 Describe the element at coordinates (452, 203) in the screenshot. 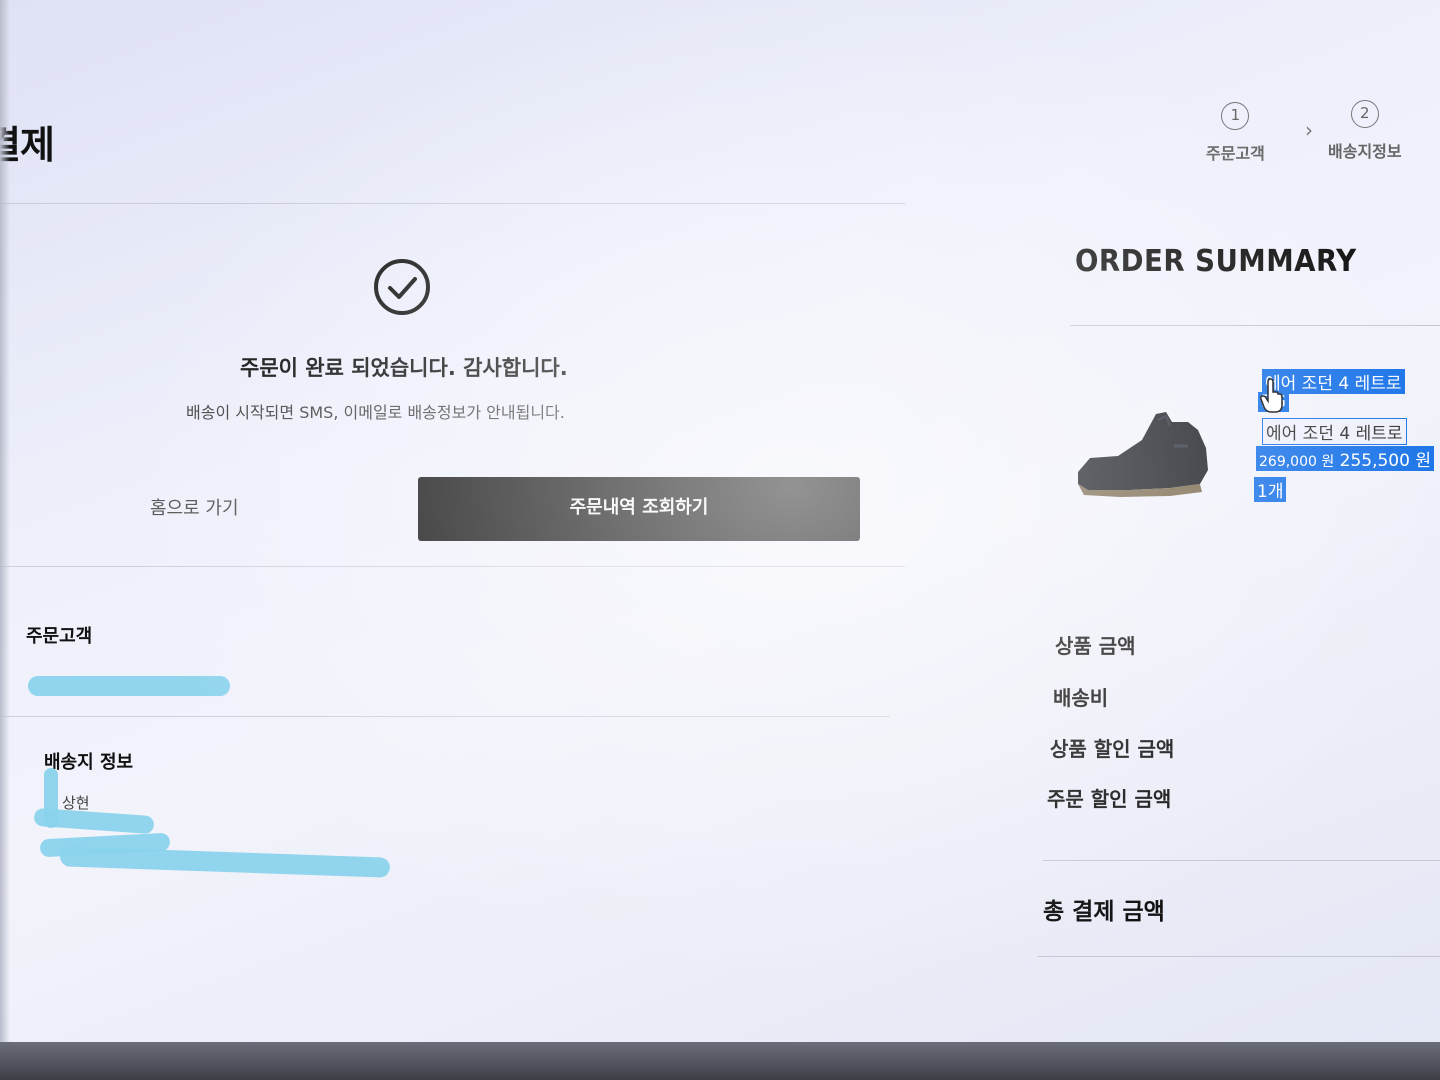

I see `title-divider` at that location.